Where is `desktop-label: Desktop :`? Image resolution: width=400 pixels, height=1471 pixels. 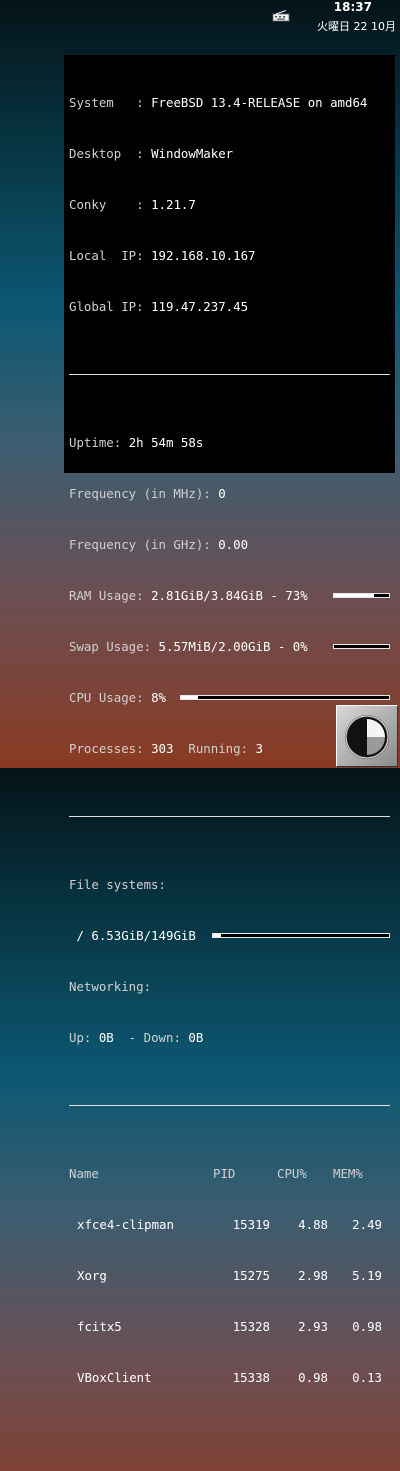
desktop-label: Desktop : is located at coordinates (110, 153).